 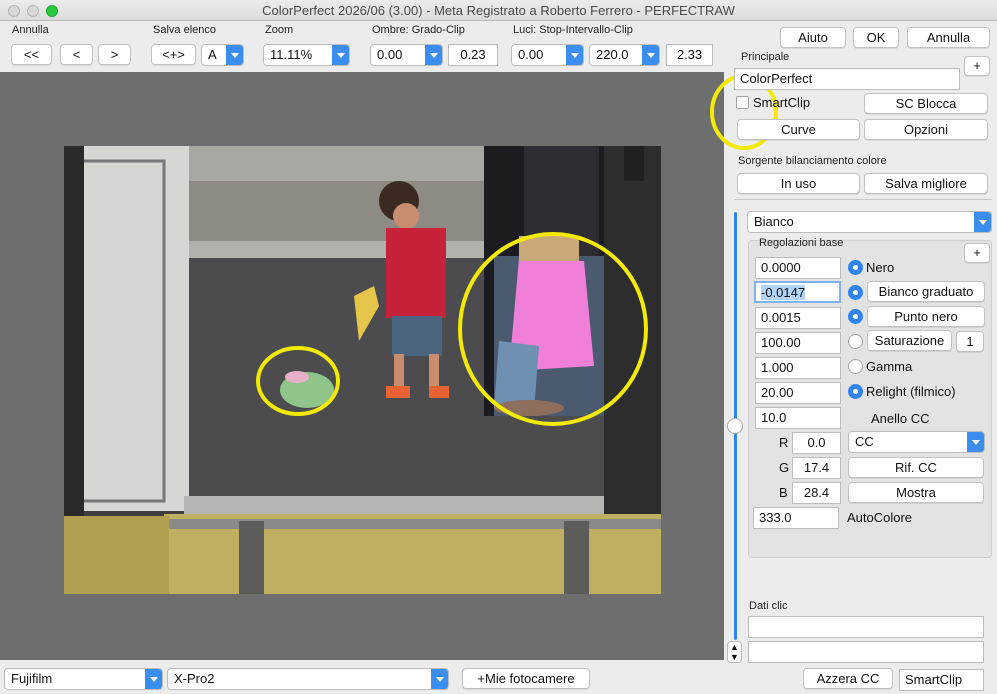 I want to click on b-field: 28.4, so click(x=816, y=493).